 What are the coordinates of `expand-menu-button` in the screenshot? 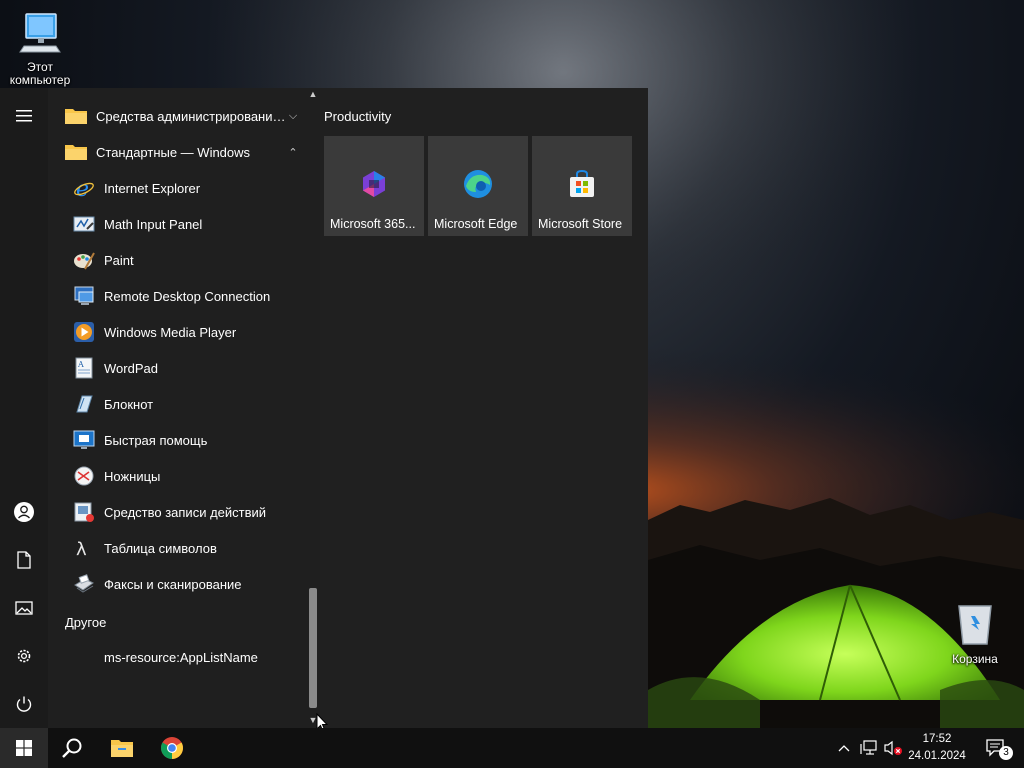 It's located at (24, 116).